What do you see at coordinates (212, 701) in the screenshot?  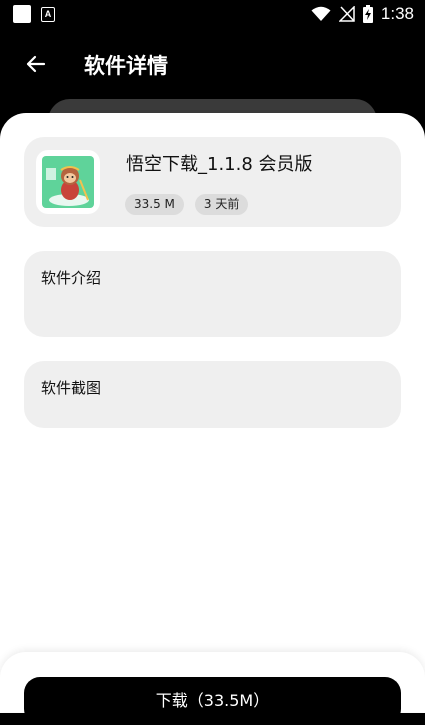 I see `download-button: 下载（33.5M）` at bounding box center [212, 701].